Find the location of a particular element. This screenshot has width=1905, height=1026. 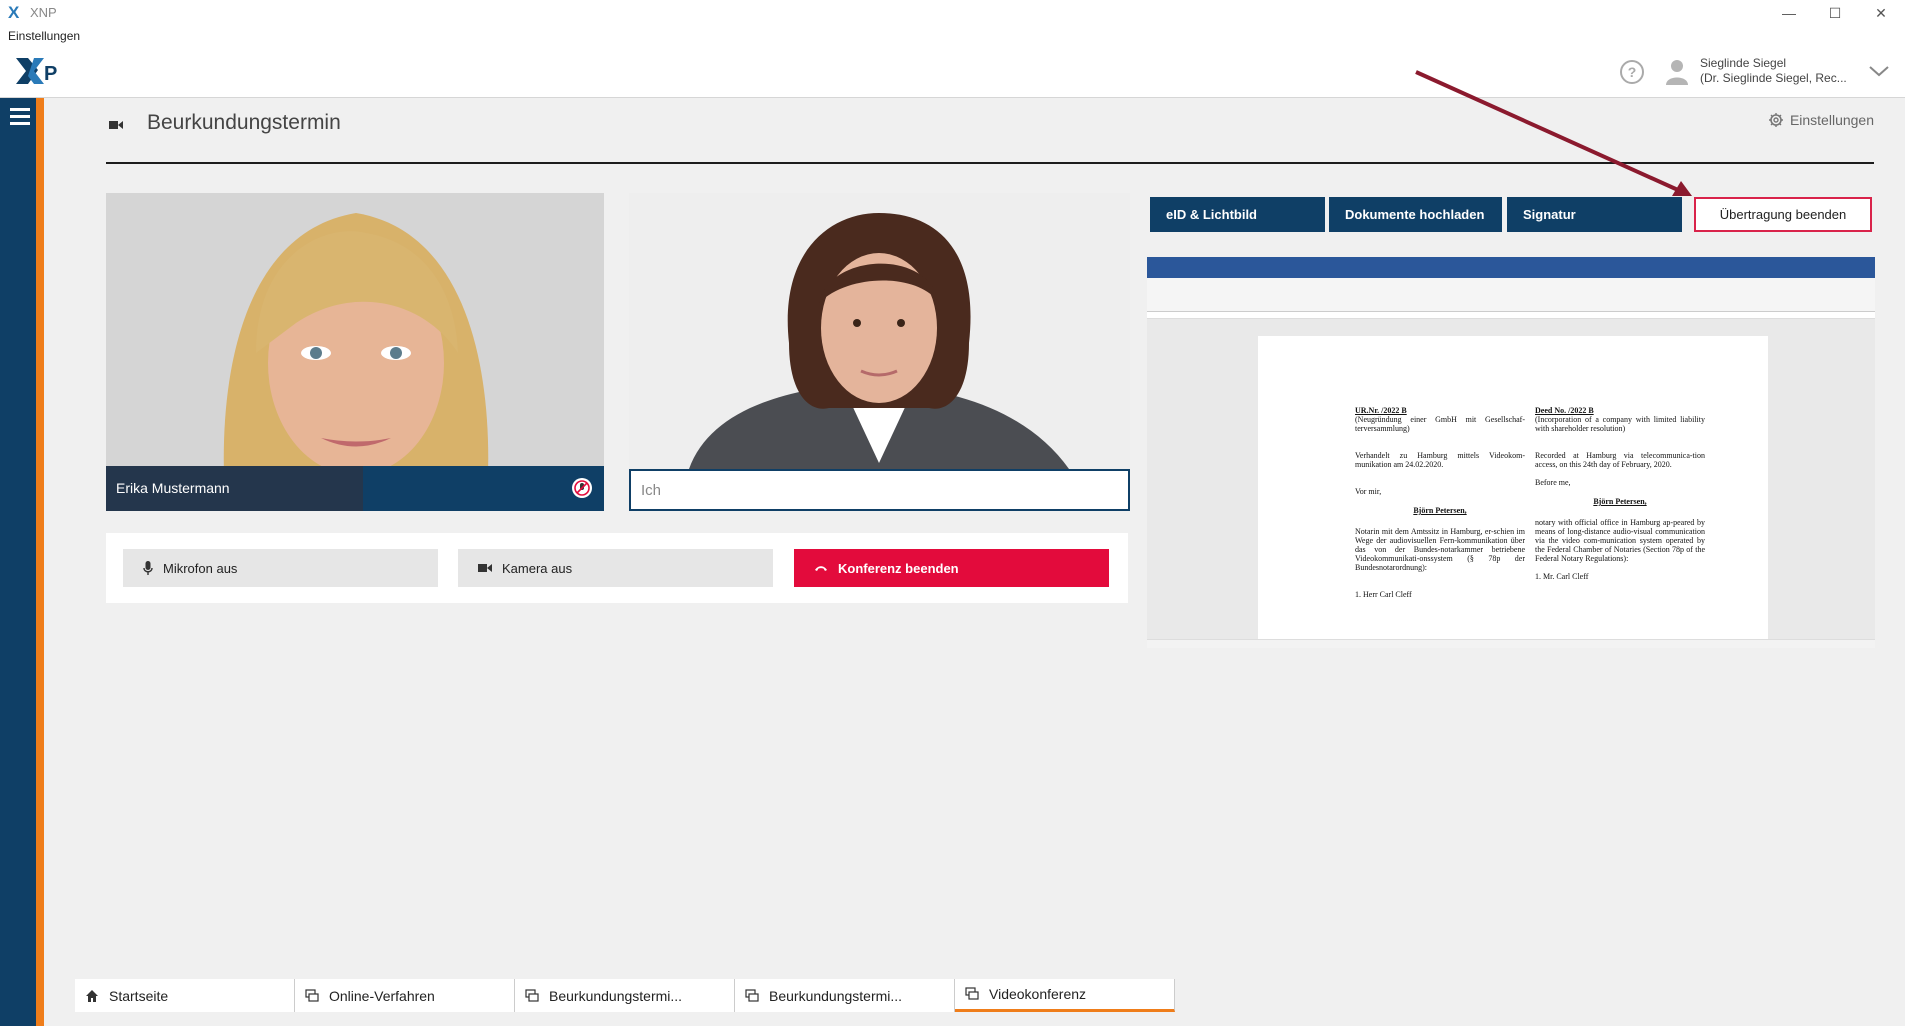

doc-left-p2: Vor mir, is located at coordinates (1368, 491).